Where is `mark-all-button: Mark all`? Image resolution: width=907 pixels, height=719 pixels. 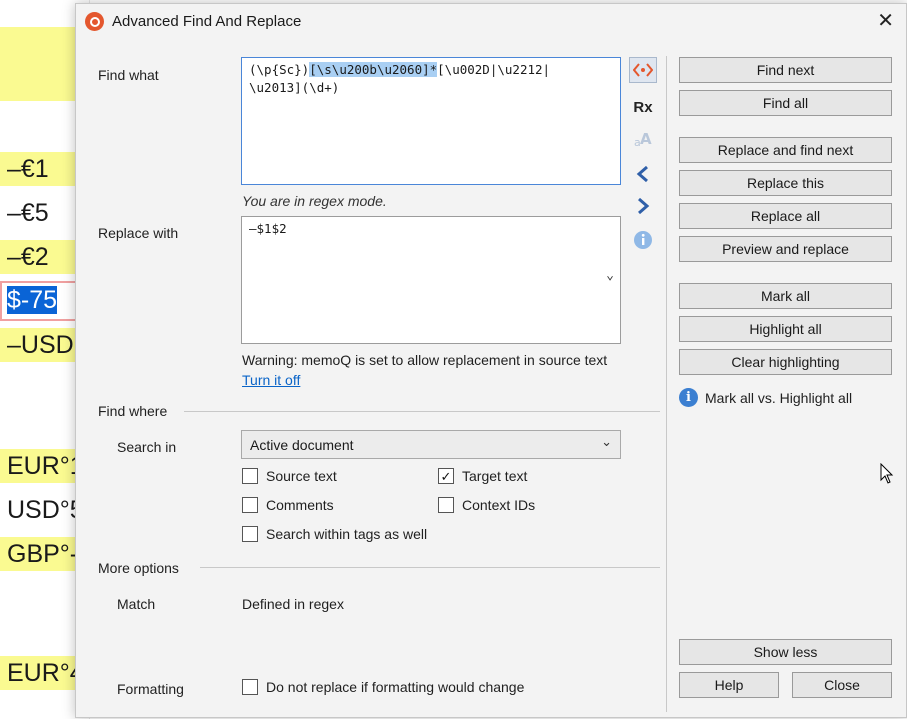
mark-all-button: Mark all is located at coordinates (785, 296).